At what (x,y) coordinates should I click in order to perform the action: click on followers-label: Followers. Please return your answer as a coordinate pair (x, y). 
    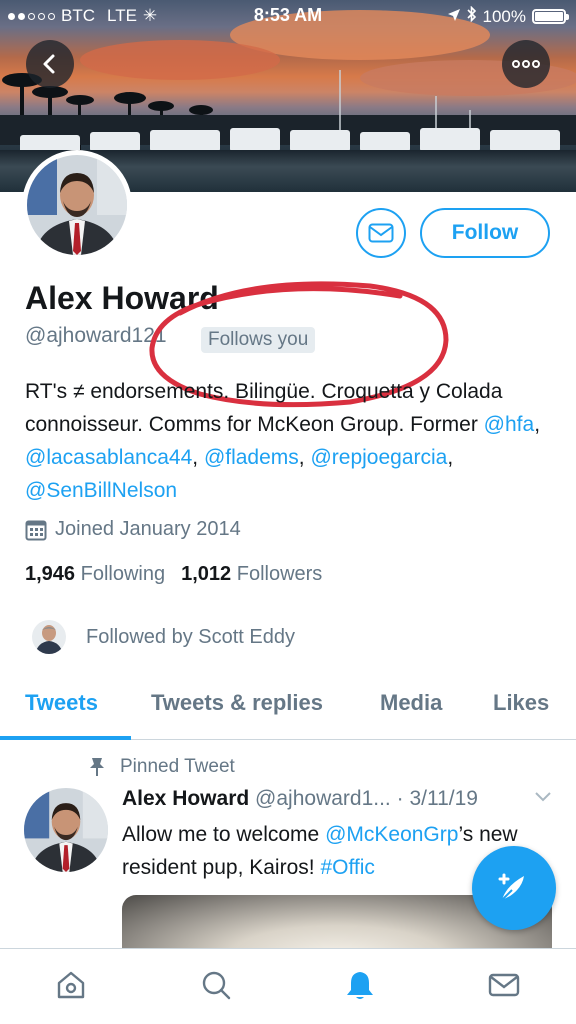
    Looking at the image, I should click on (279, 574).